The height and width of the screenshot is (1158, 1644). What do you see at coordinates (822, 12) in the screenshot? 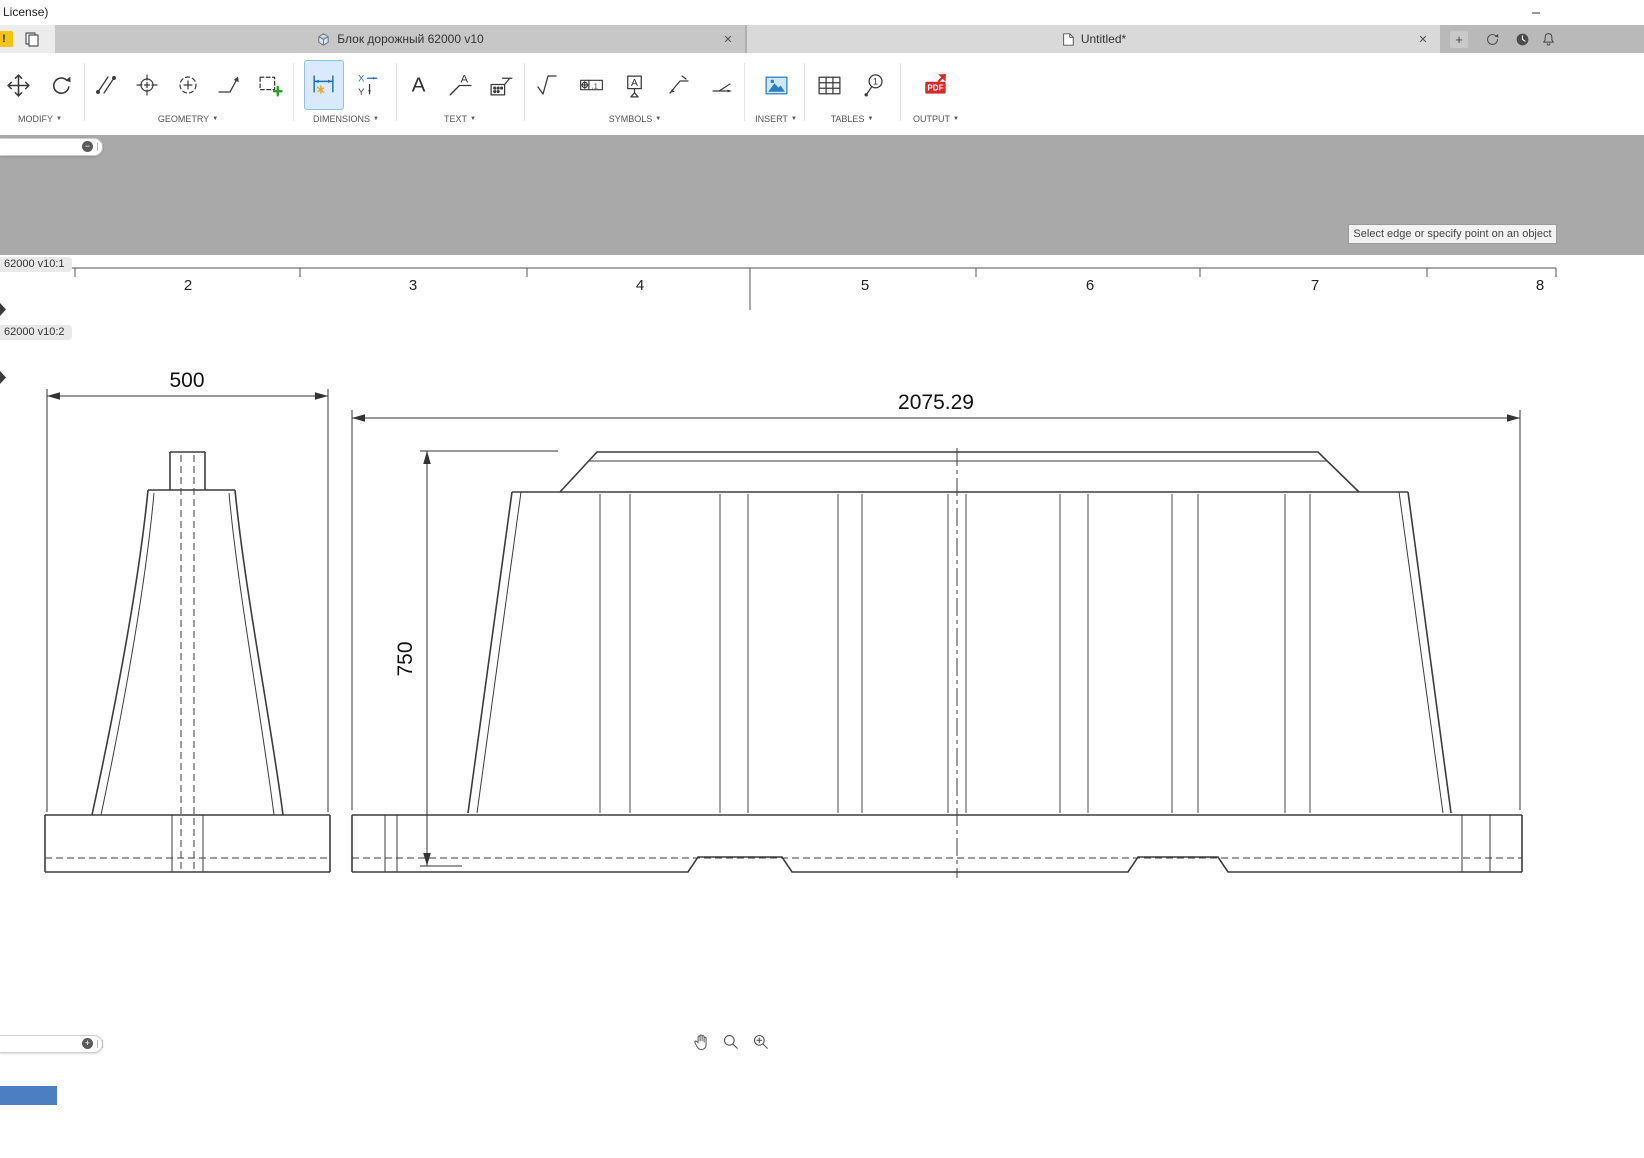
I see `title-bar: License) –` at bounding box center [822, 12].